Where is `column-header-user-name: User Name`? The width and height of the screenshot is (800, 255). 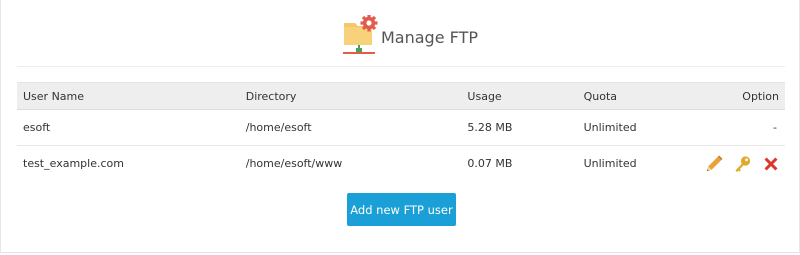
column-header-user-name: User Name is located at coordinates (128, 96).